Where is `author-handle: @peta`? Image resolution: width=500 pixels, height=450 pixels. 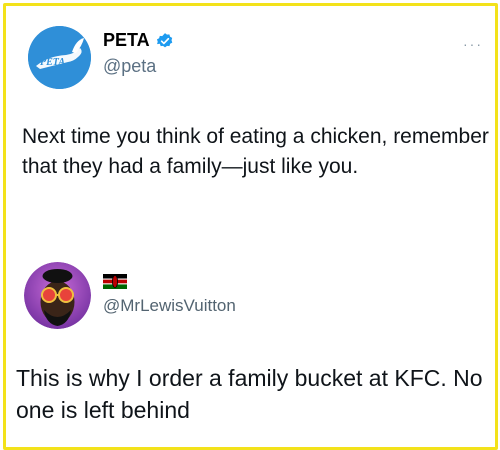 author-handle: @peta is located at coordinates (129, 66).